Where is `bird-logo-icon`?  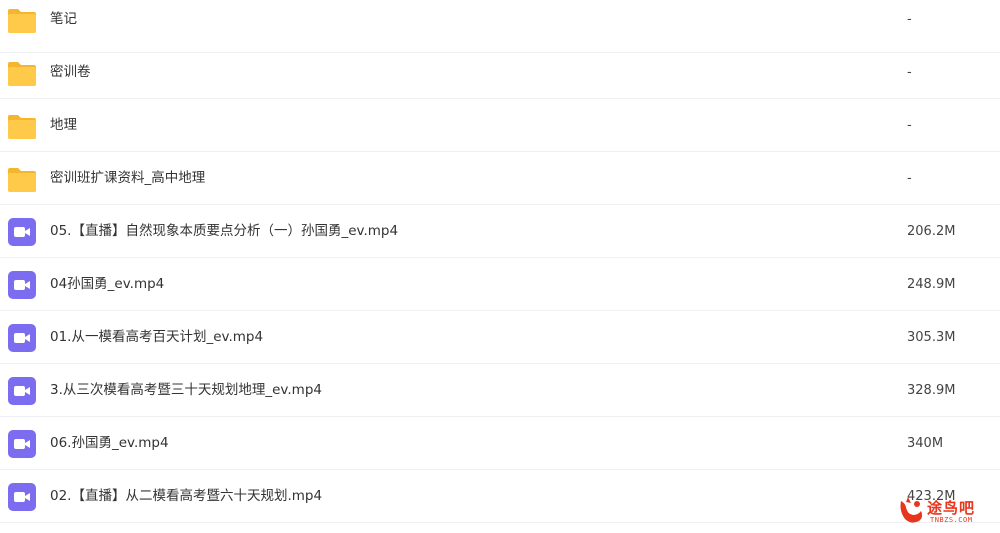 bird-logo-icon is located at coordinates (912, 513).